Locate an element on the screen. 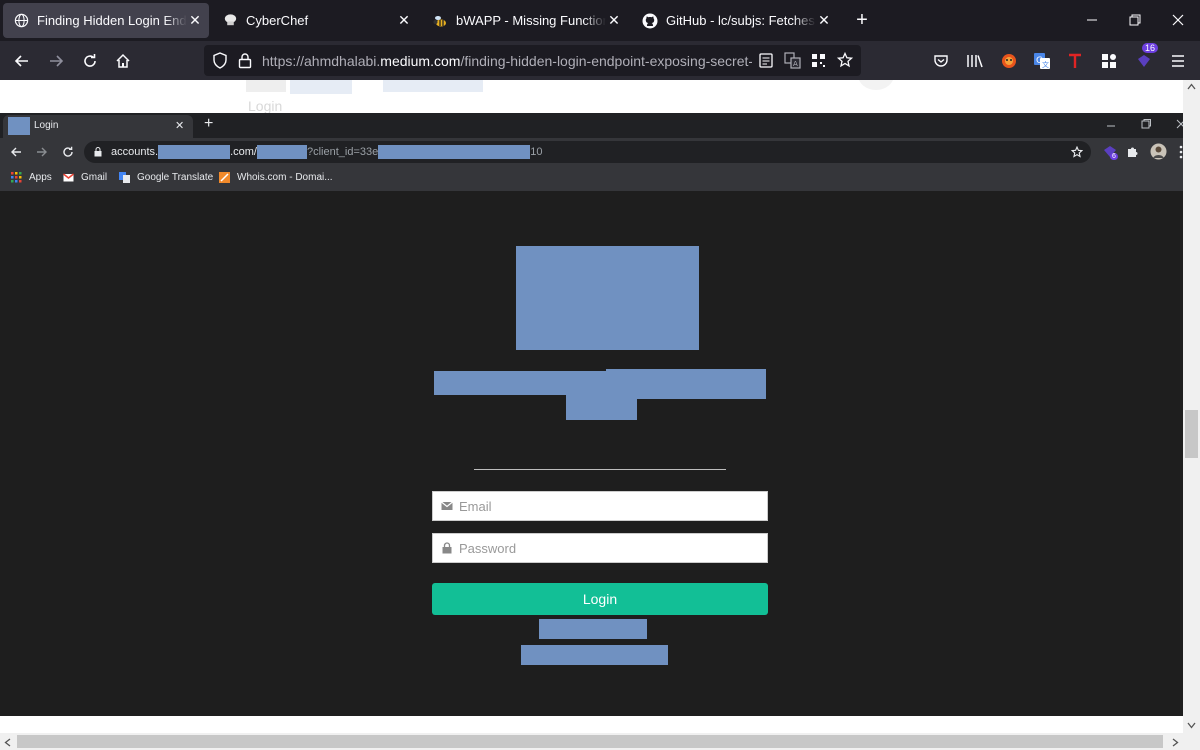 The height and width of the screenshot is (750, 1200). password-input is located at coordinates (609, 548).